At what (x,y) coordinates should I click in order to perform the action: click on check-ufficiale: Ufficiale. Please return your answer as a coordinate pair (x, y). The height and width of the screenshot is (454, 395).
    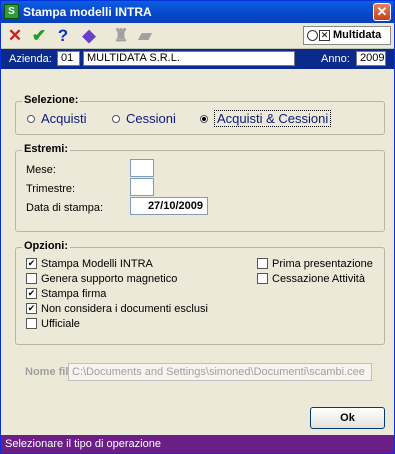
    Looking at the image, I should click on (53, 323).